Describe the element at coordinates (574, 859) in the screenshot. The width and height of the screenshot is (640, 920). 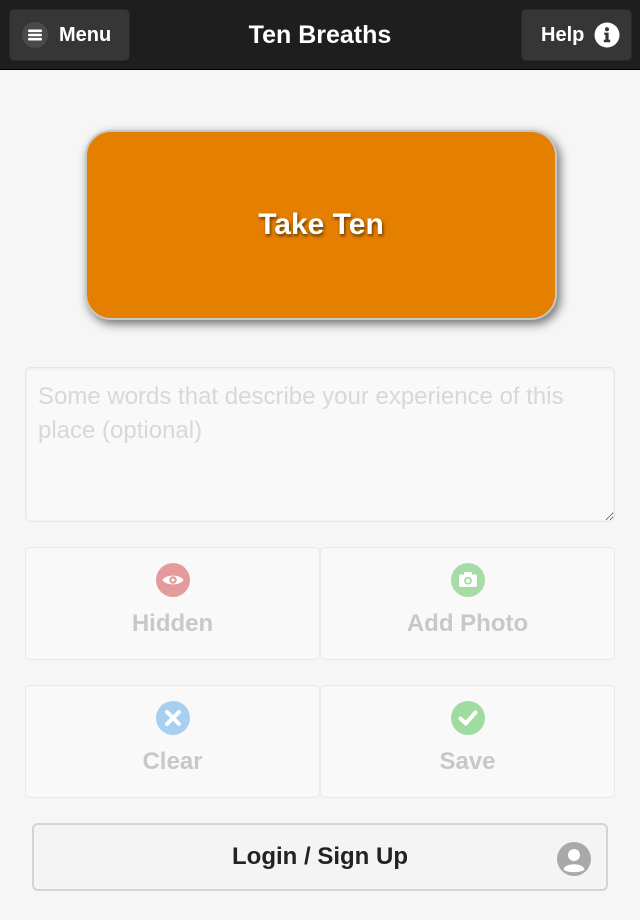
I see `user-icon` at that location.